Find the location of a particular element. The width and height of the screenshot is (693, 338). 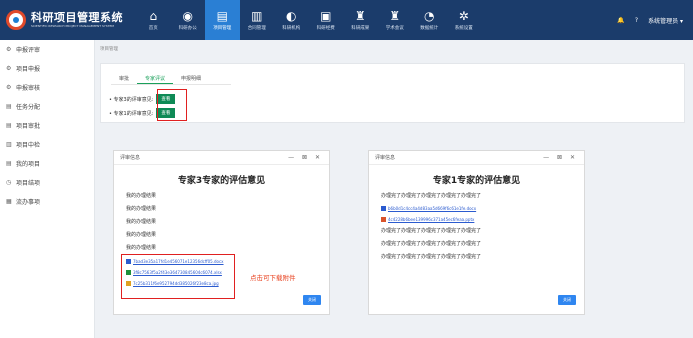

app-title: 科研项目管理系统 is located at coordinates (77, 17).